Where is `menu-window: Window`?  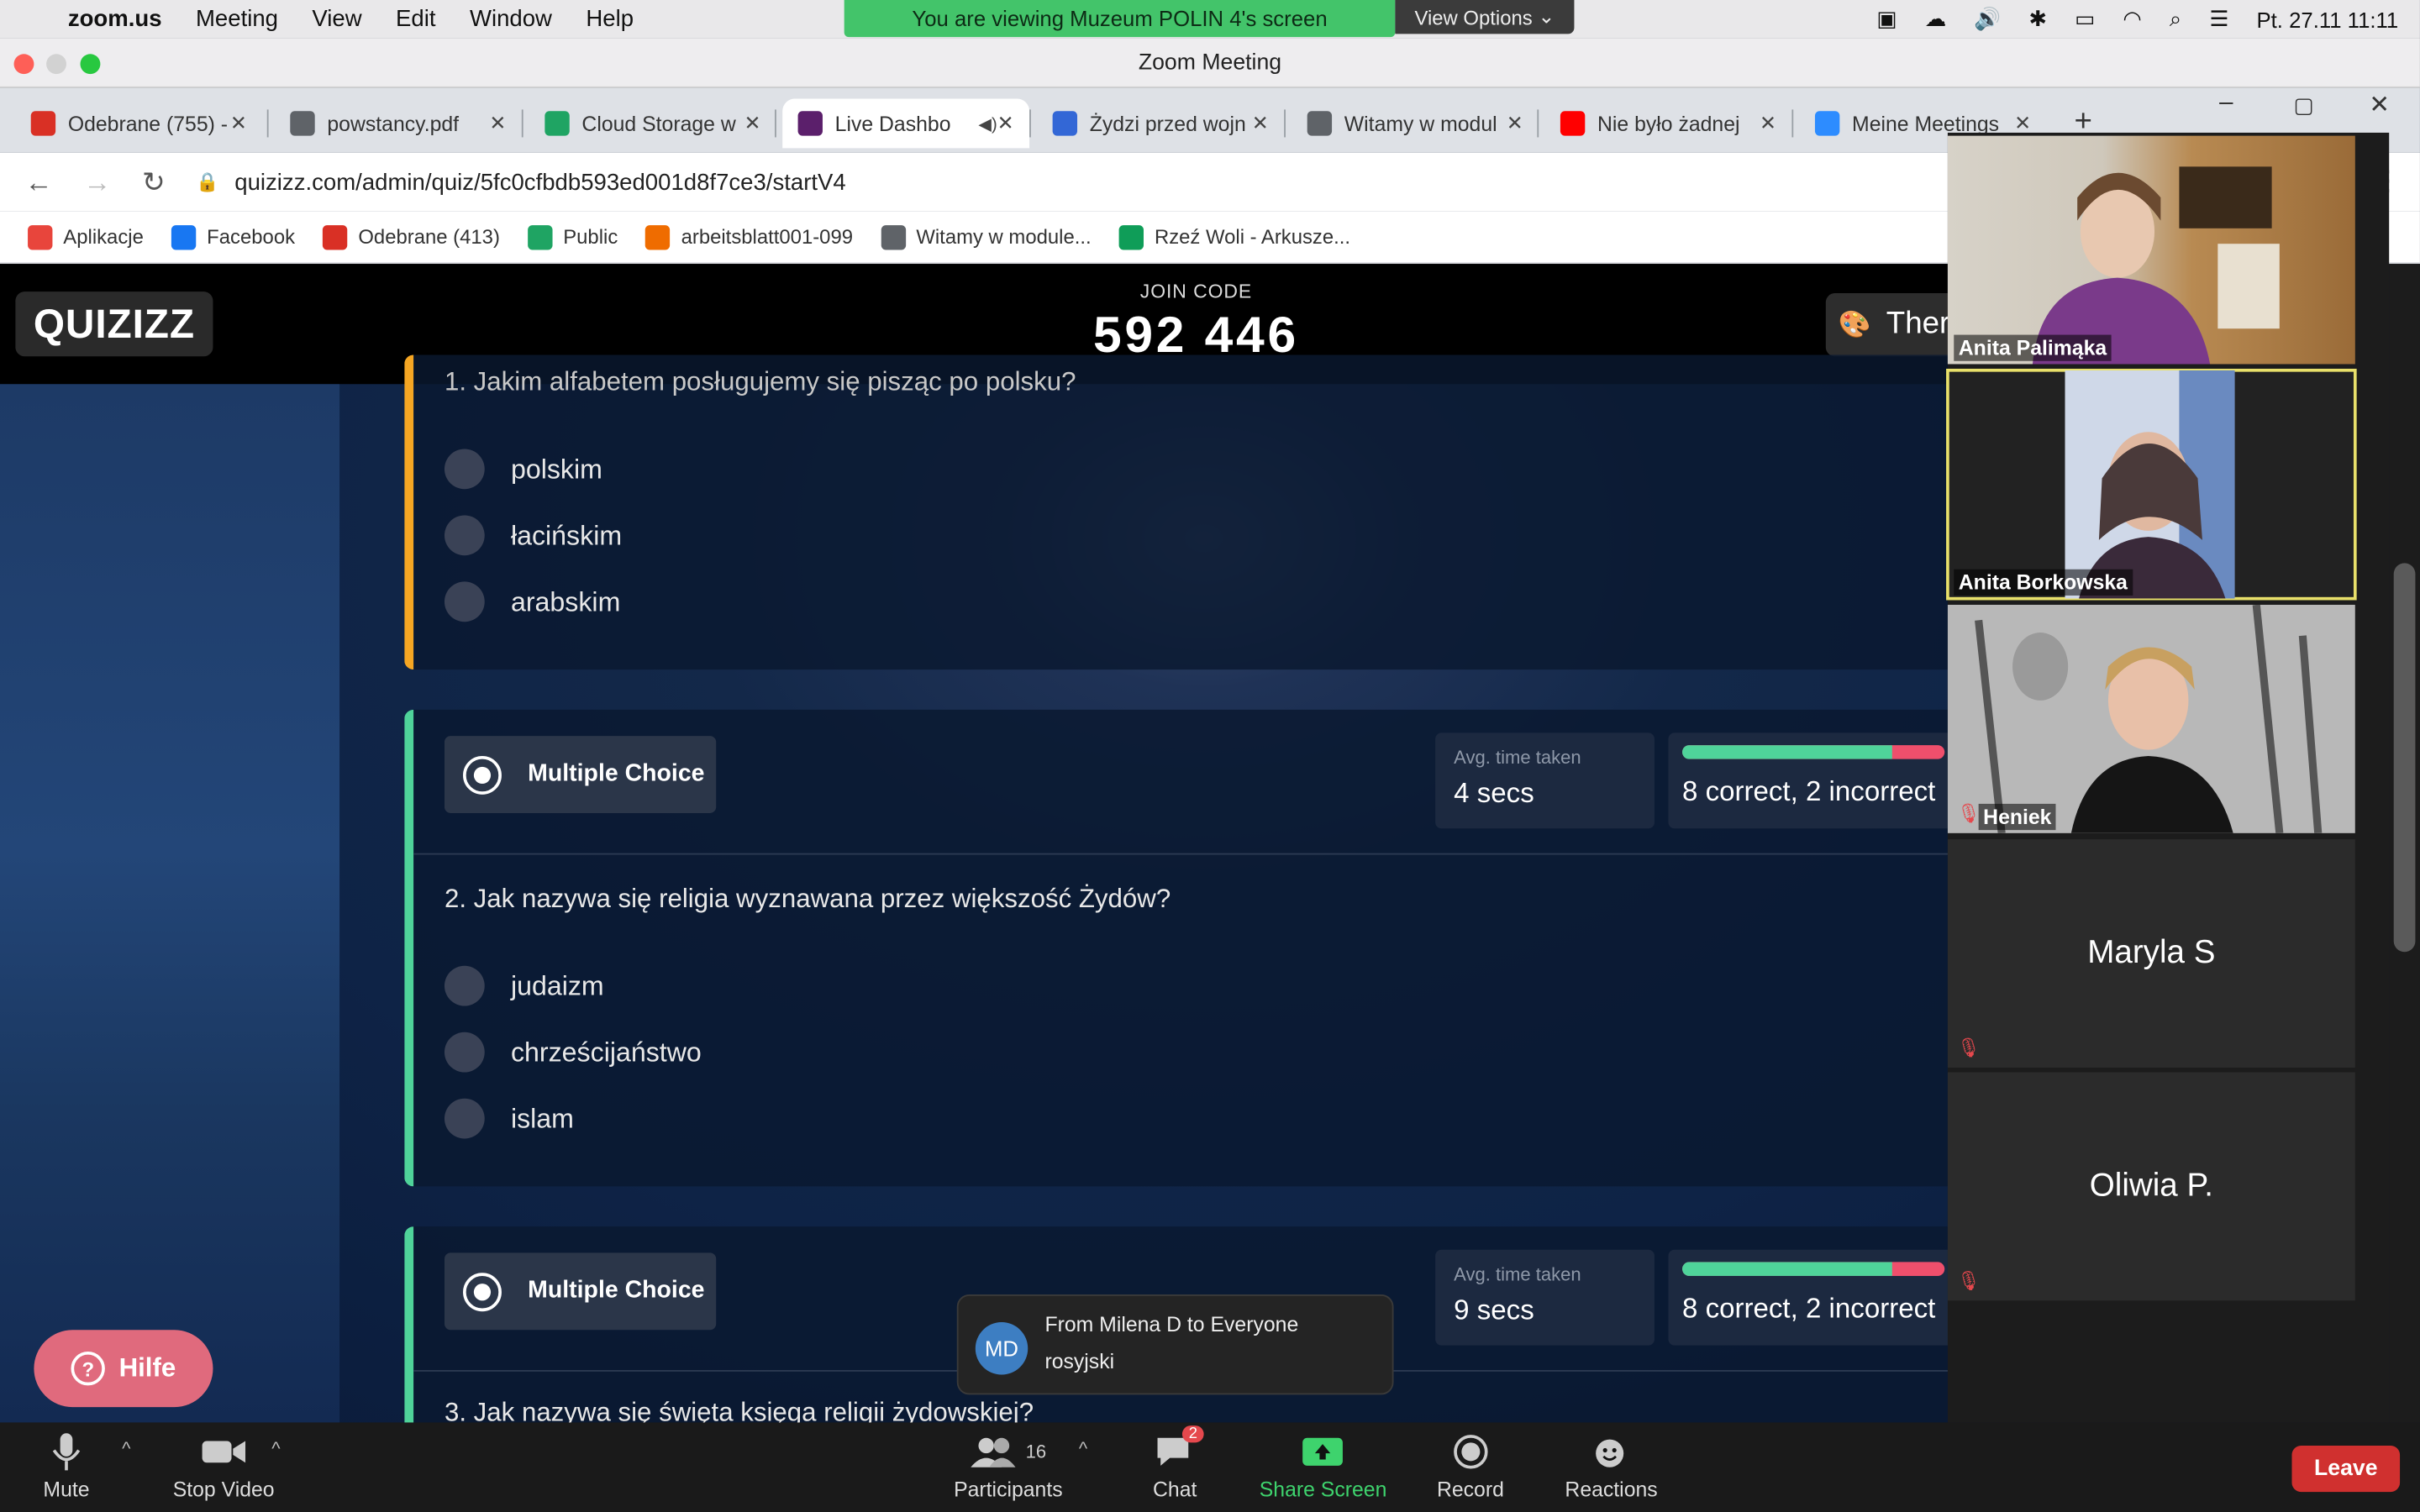 menu-window: Window is located at coordinates (511, 19).